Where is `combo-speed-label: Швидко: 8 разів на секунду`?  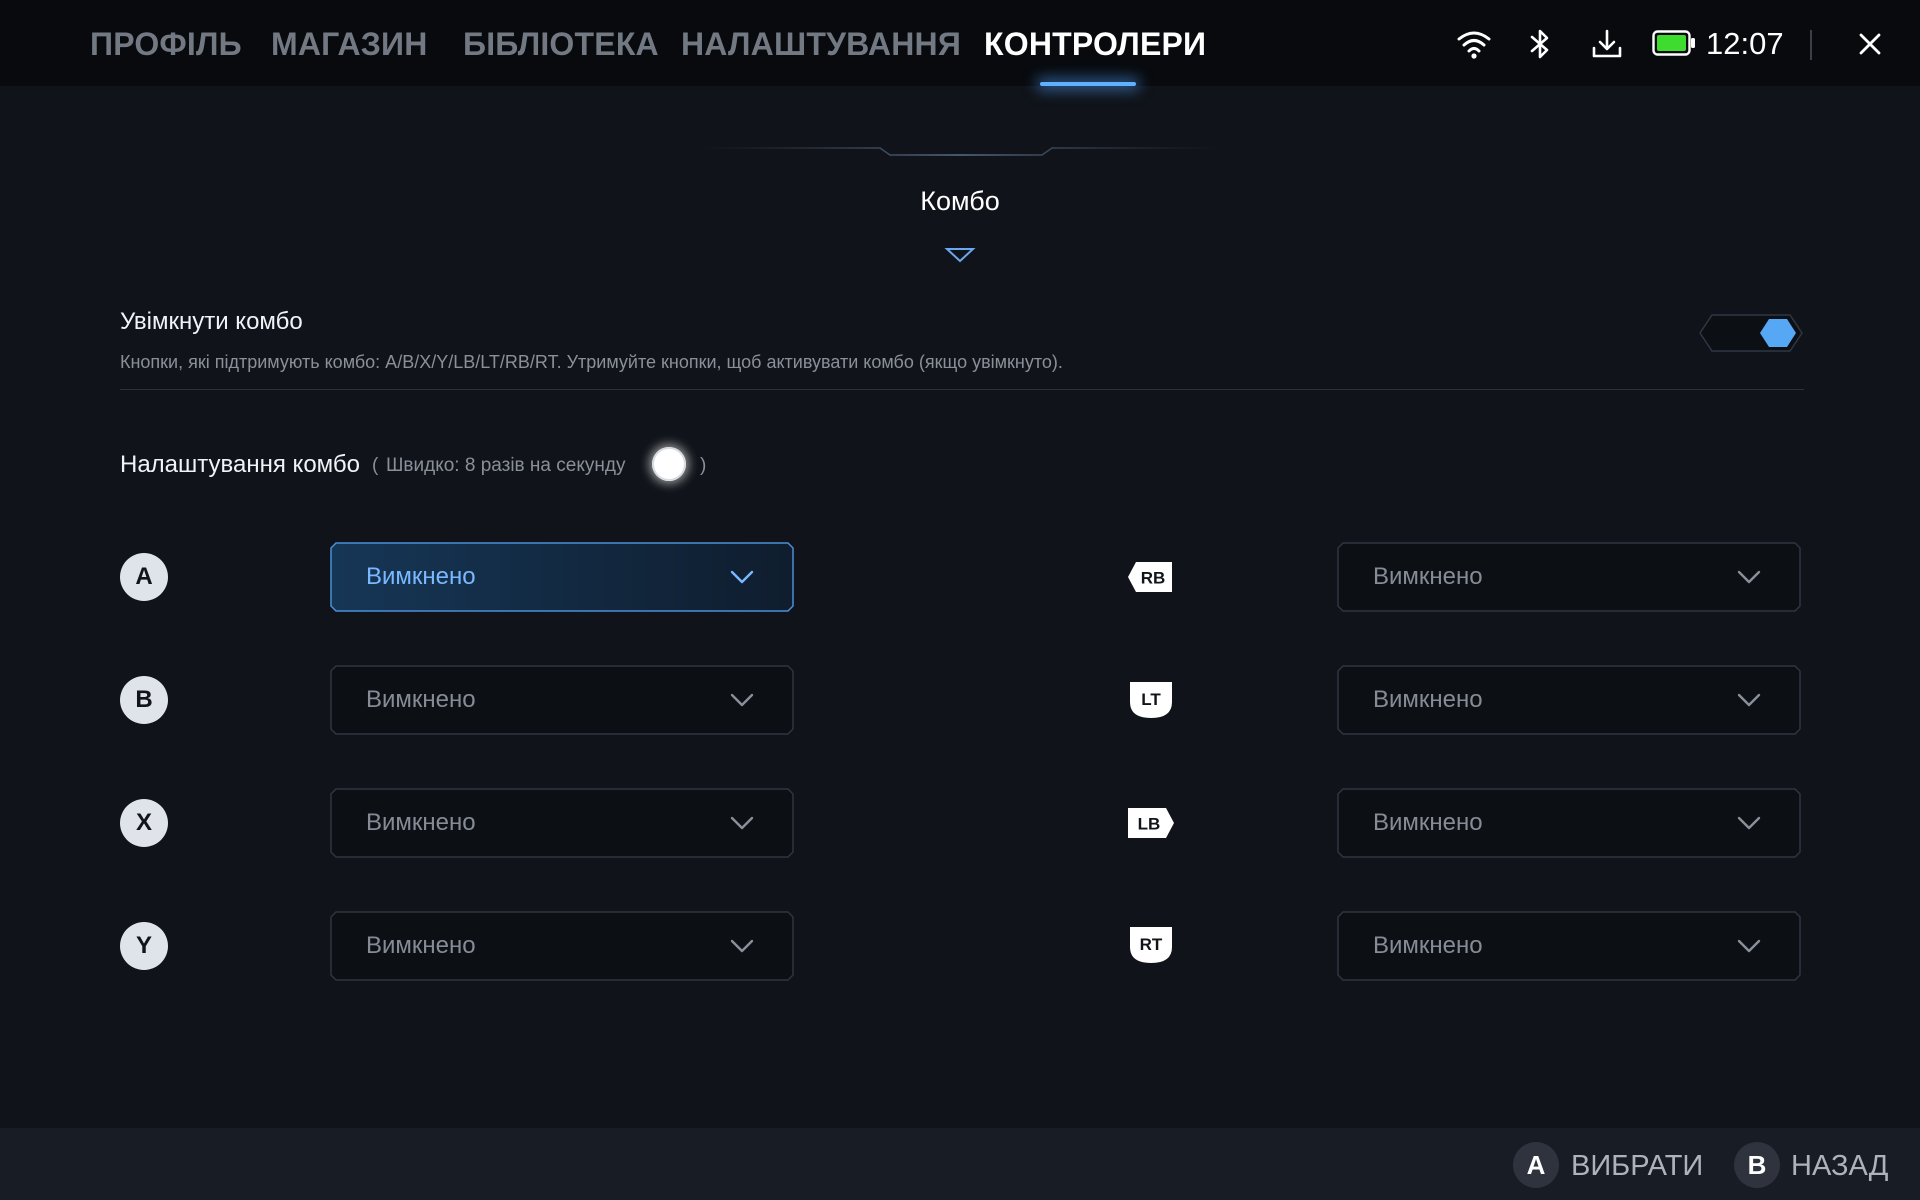 combo-speed-label: Швидко: 8 разів на секунду is located at coordinates (506, 465).